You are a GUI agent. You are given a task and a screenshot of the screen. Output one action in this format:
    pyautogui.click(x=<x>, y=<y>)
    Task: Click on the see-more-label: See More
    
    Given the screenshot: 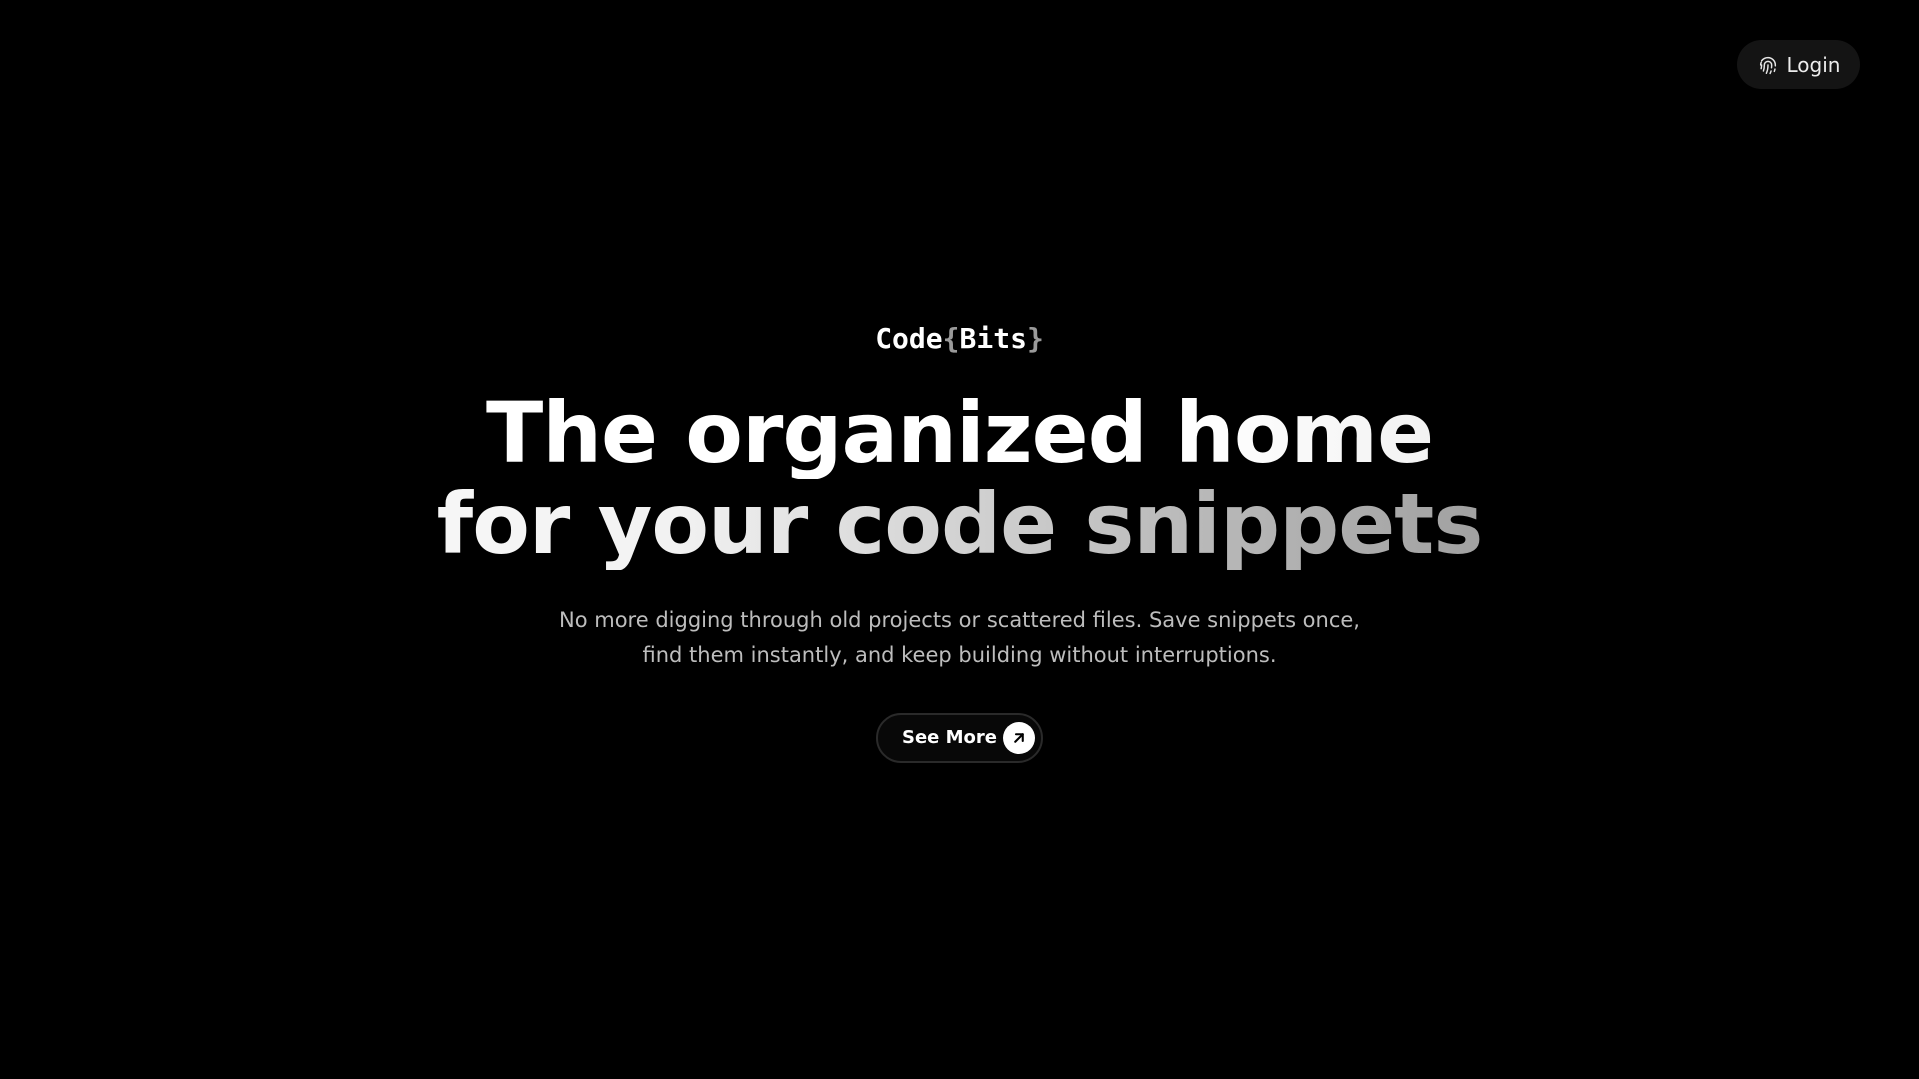 What is the action you would take?
    pyautogui.click(x=950, y=737)
    